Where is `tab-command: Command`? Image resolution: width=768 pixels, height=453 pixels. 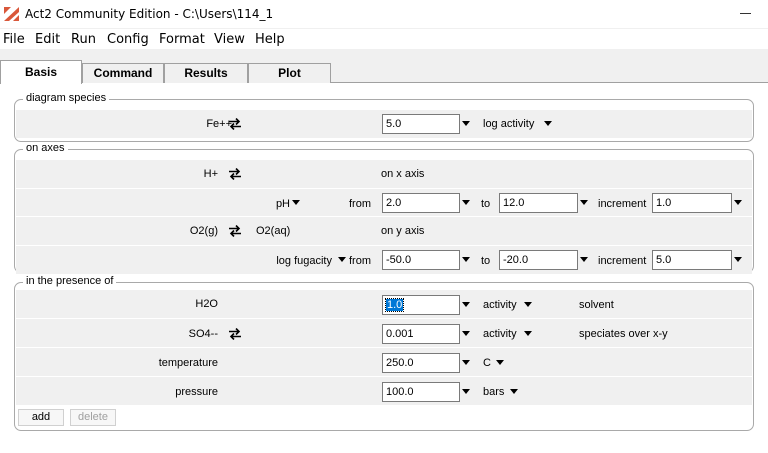
tab-command: Command is located at coordinates (123, 73).